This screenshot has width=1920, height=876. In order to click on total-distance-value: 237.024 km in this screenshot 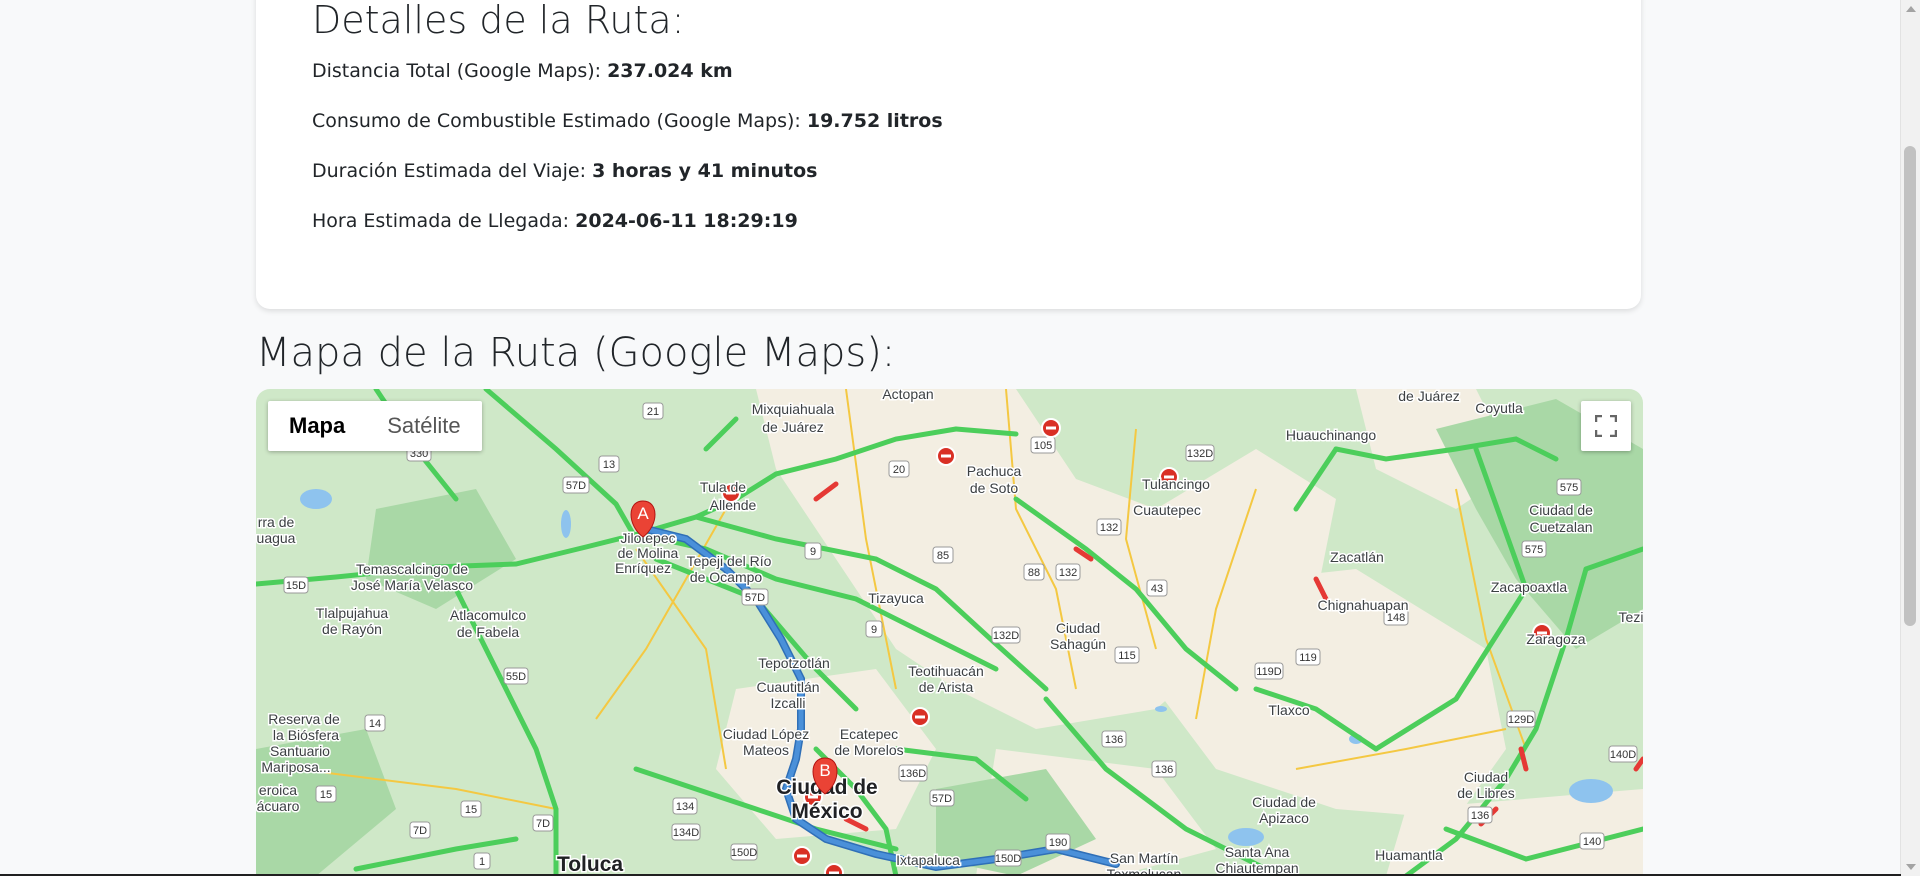, I will do `click(670, 71)`.